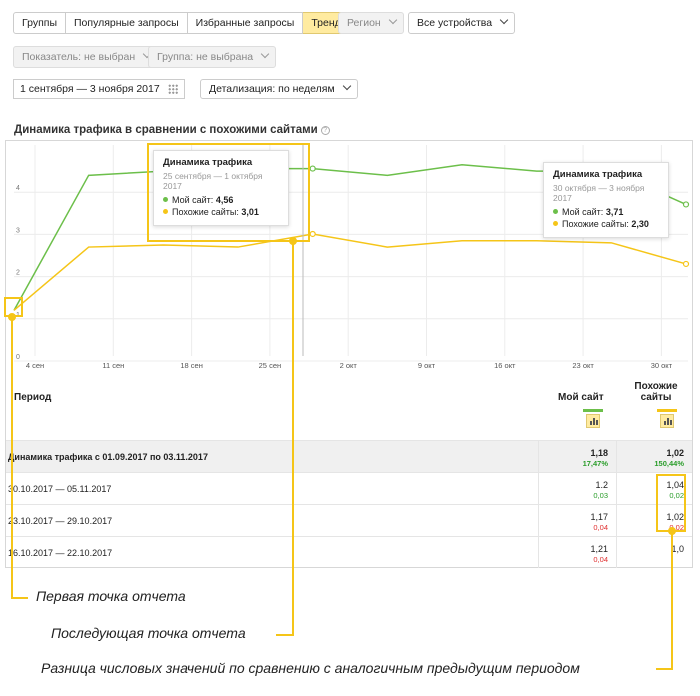 The height and width of the screenshot is (696, 700). Describe the element at coordinates (656, 386) in the screenshot. I see `col-similar-line-1: Похожие` at that location.